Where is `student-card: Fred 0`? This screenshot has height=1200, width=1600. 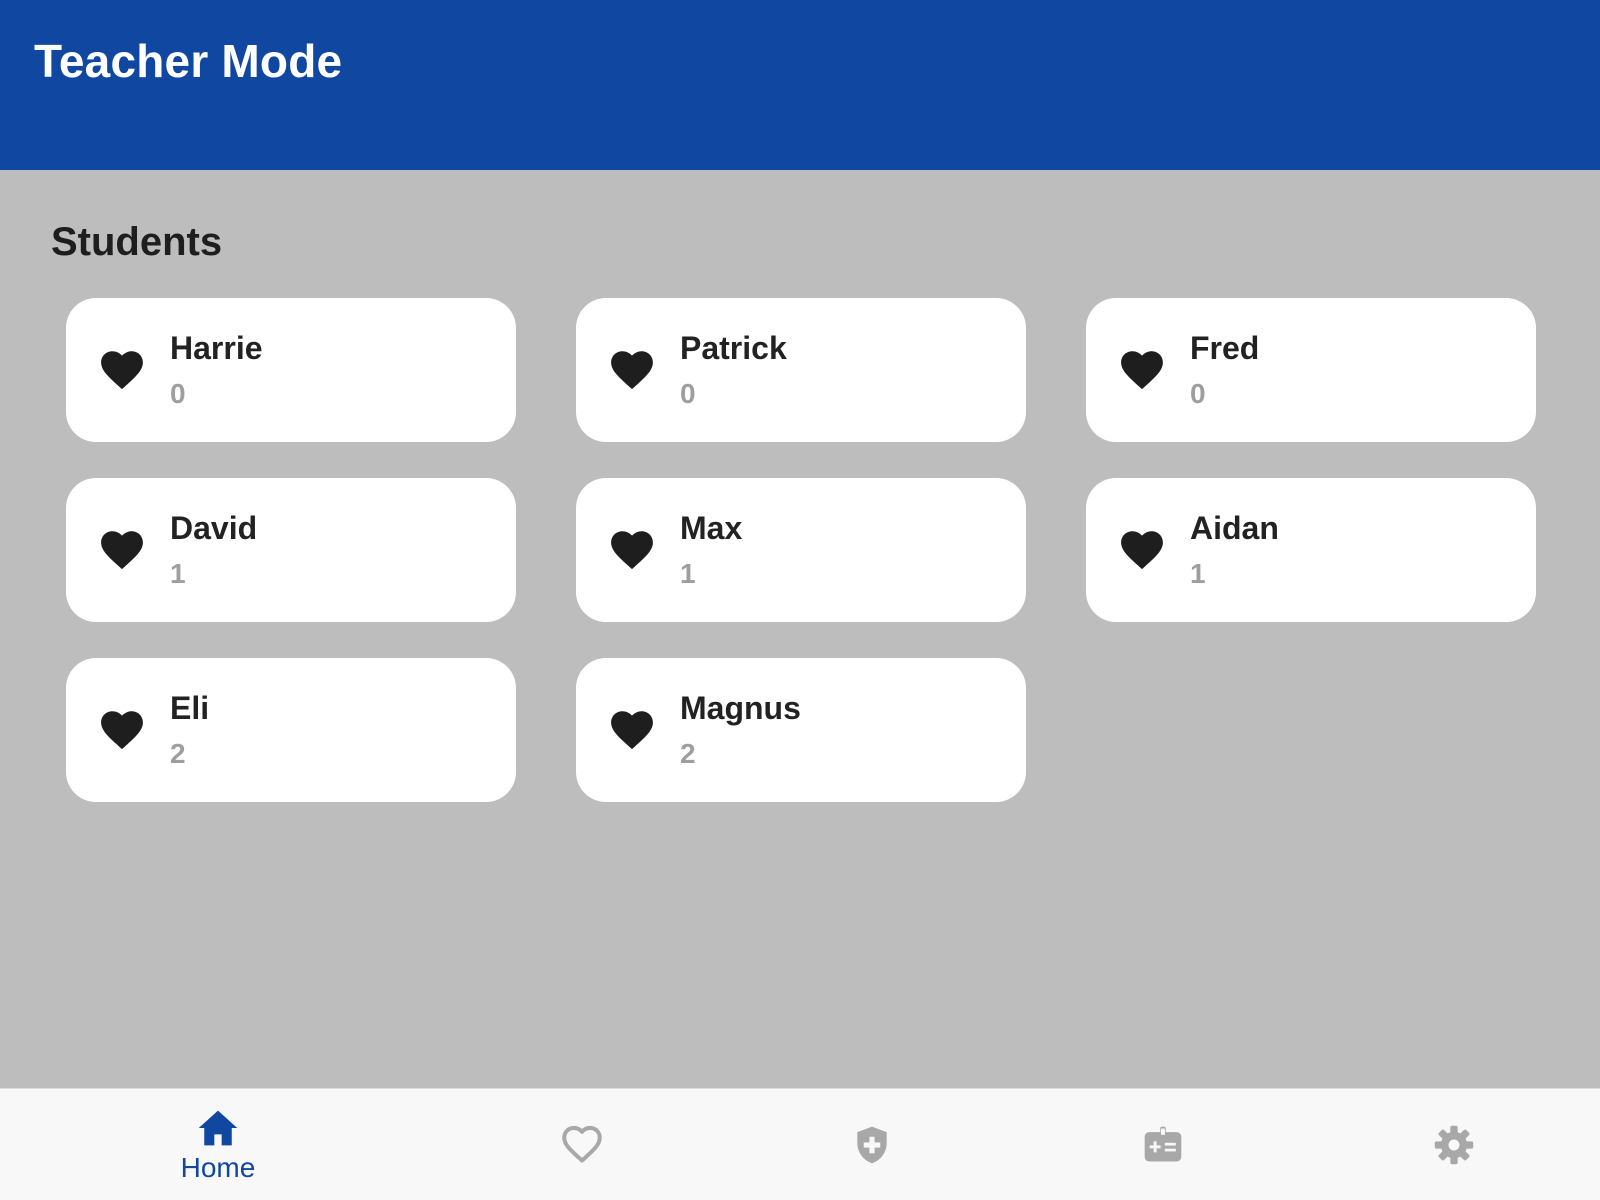
student-card: Fred 0 is located at coordinates (1311, 370).